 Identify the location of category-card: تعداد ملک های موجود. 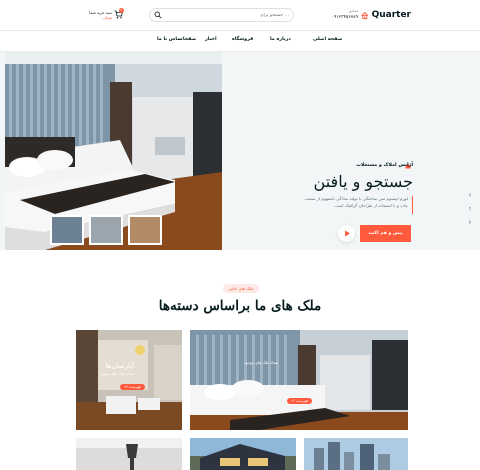
(299, 380).